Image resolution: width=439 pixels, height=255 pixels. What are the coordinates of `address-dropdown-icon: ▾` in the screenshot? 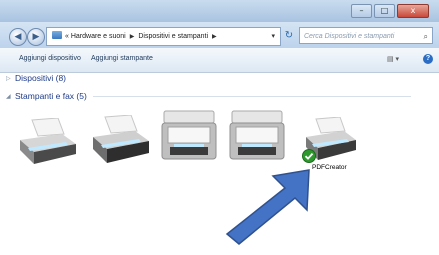 It's located at (273, 36).